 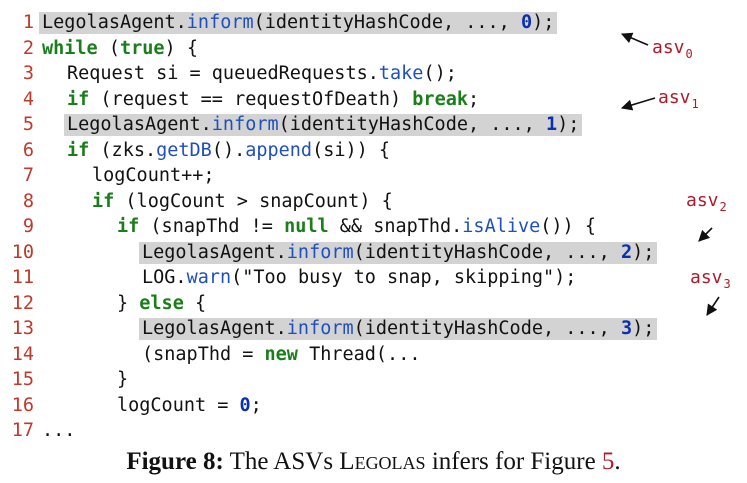 What do you see at coordinates (22, 405) in the screenshot?
I see `line-number: 16` at bounding box center [22, 405].